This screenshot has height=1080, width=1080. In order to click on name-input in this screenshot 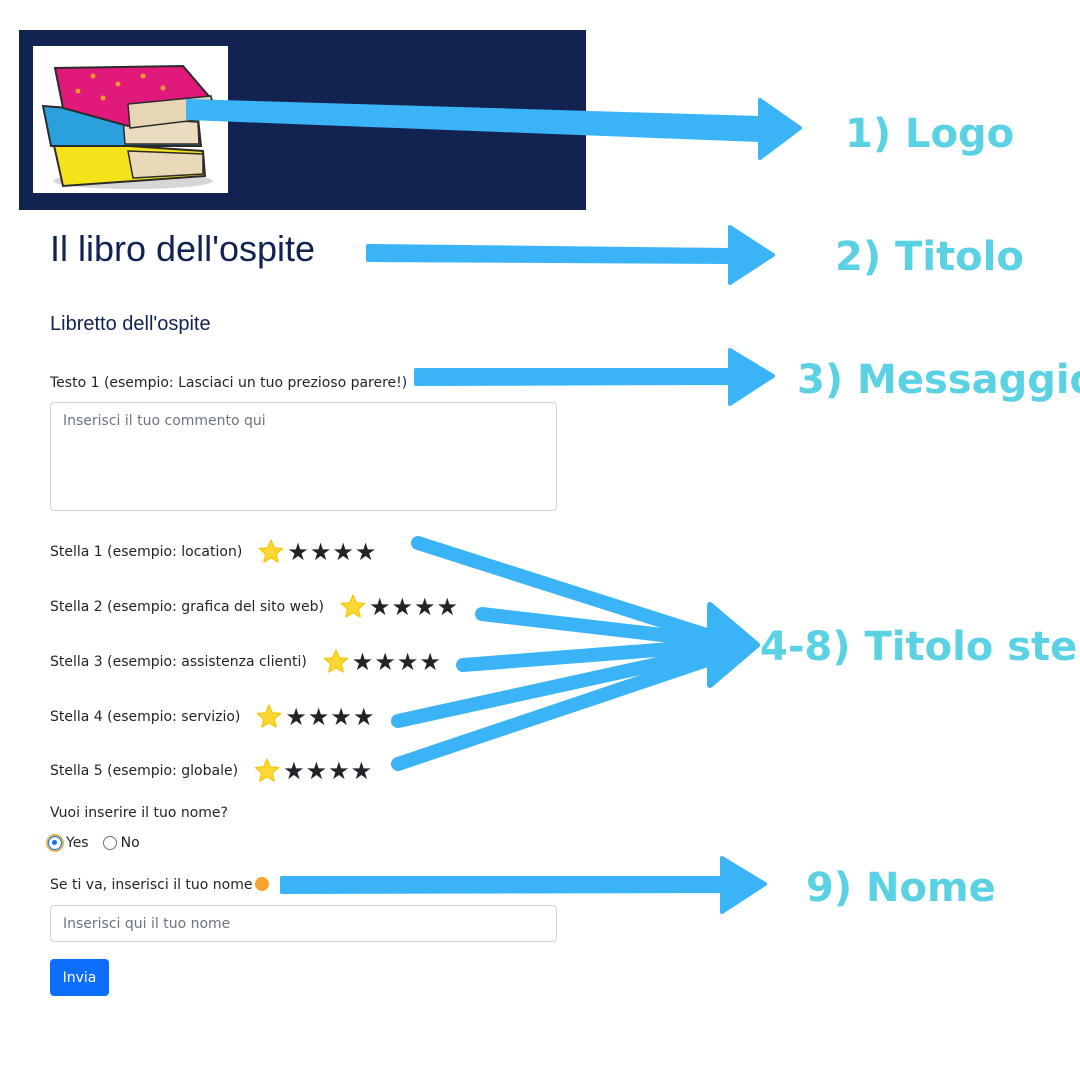, I will do `click(303, 923)`.